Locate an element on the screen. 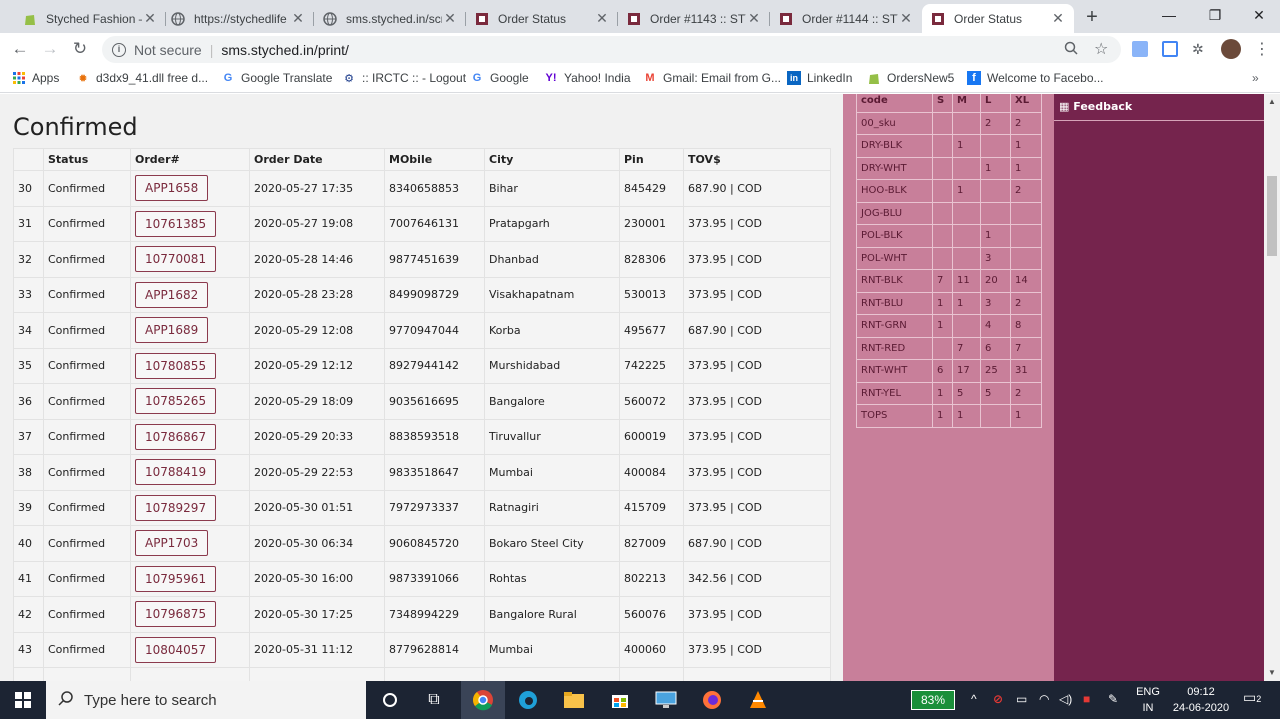 Image resolution: width=1280 pixels, height=719 pixels. vlc-icon is located at coordinates (758, 700).